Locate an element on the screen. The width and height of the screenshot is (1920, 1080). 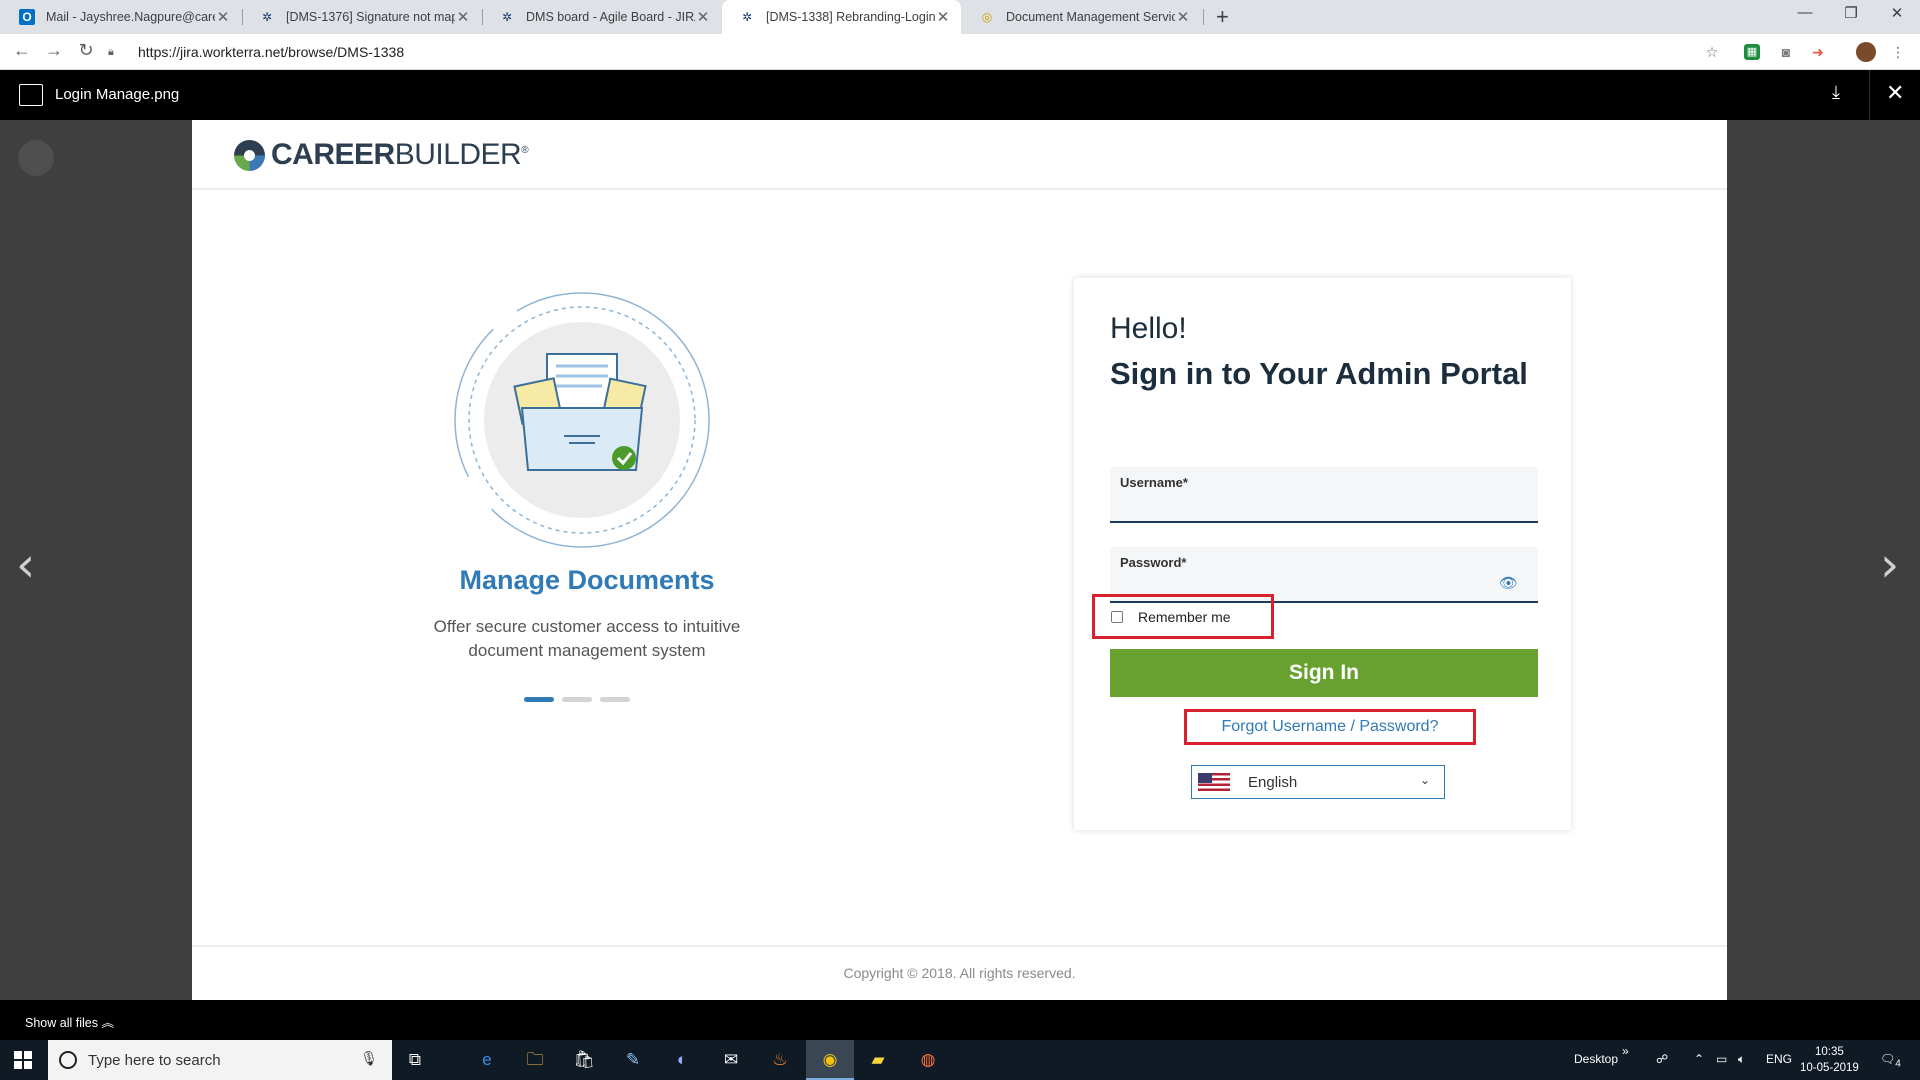
volume-icon: 🔈︎ is located at coordinates (1741, 1059).